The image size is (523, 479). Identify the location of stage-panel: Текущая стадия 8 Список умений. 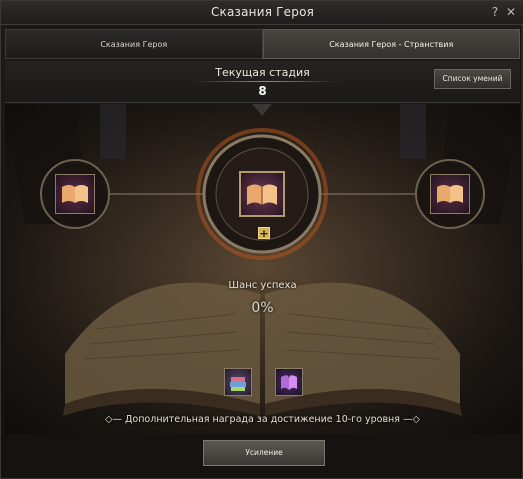
(262, 82).